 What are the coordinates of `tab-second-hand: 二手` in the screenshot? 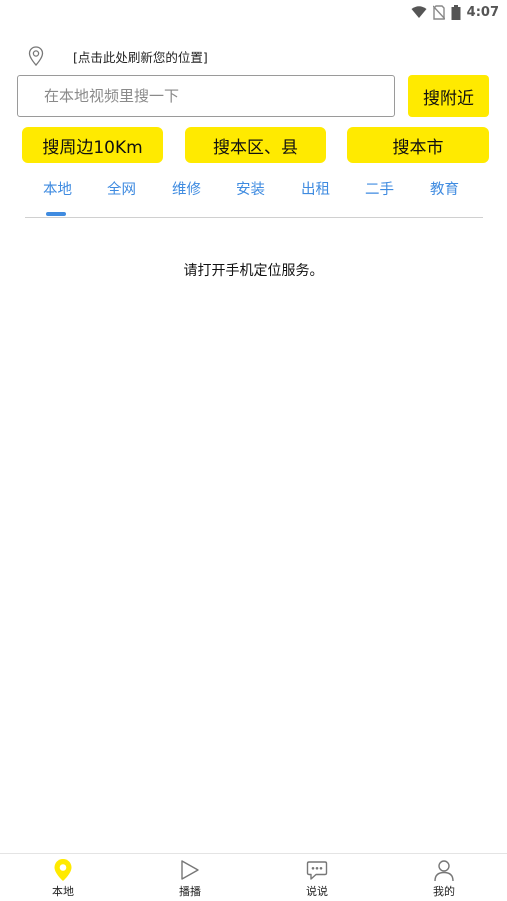 It's located at (379, 193).